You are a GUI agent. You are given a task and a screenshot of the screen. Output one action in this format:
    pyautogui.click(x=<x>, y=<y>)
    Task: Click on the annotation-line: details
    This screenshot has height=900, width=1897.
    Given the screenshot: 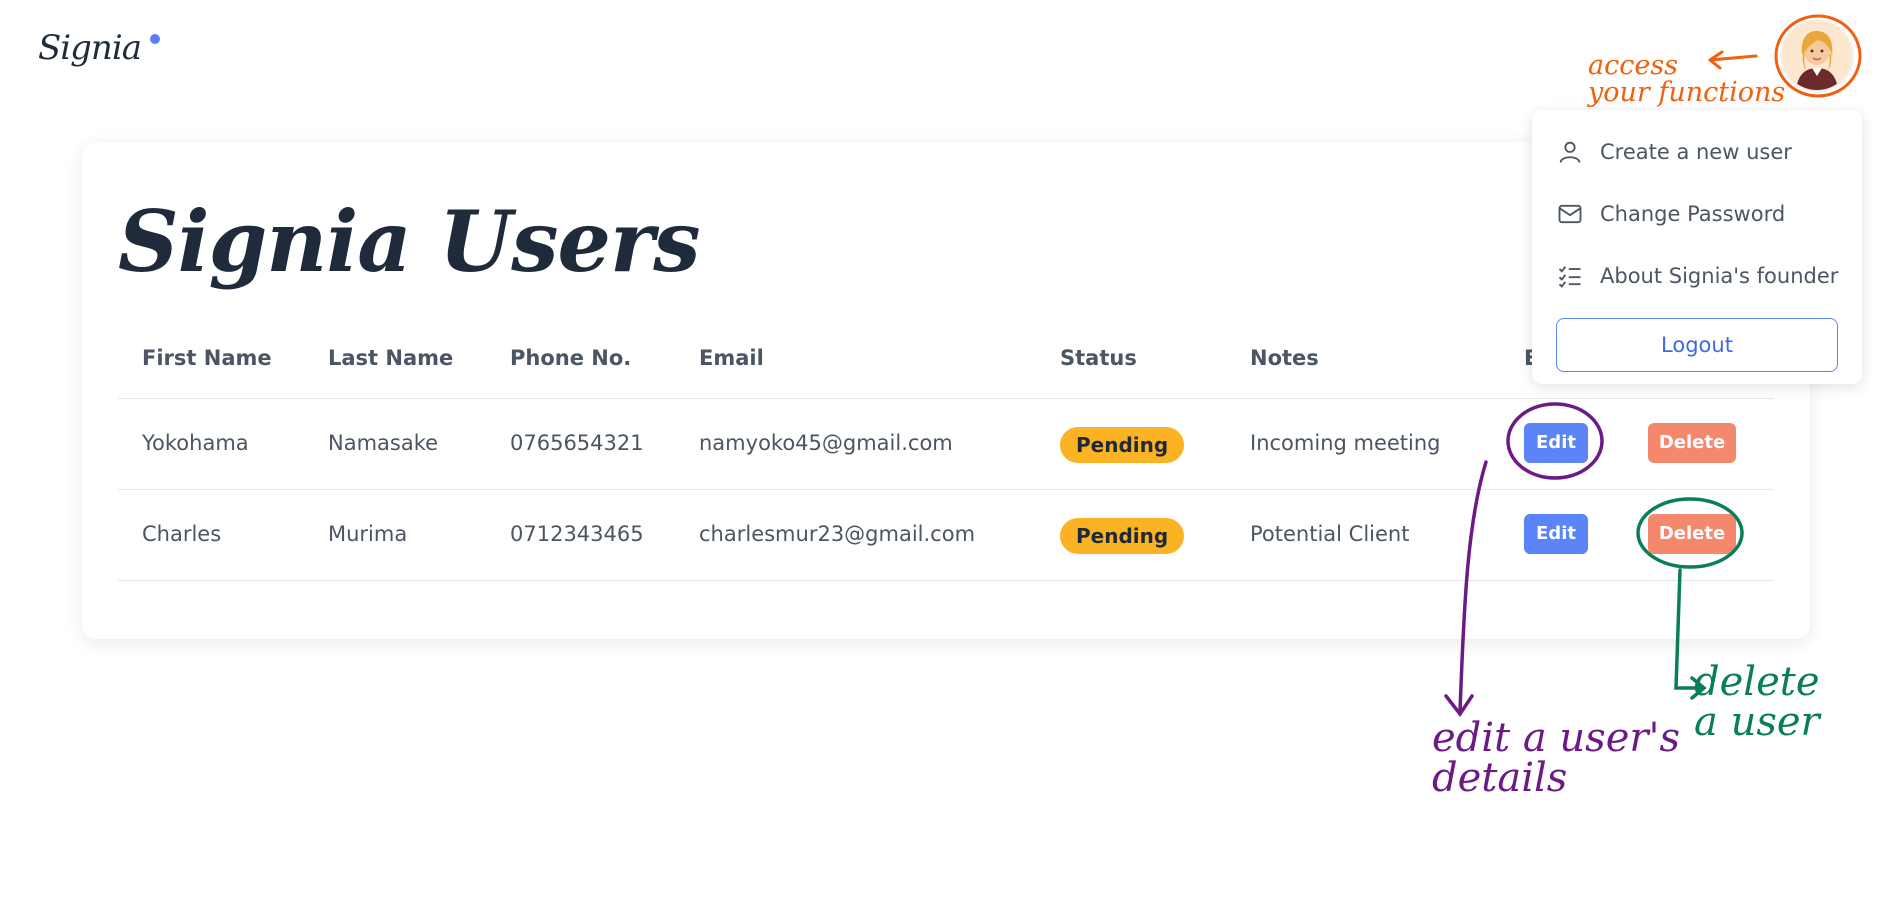 What is the action you would take?
    pyautogui.click(x=1500, y=778)
    